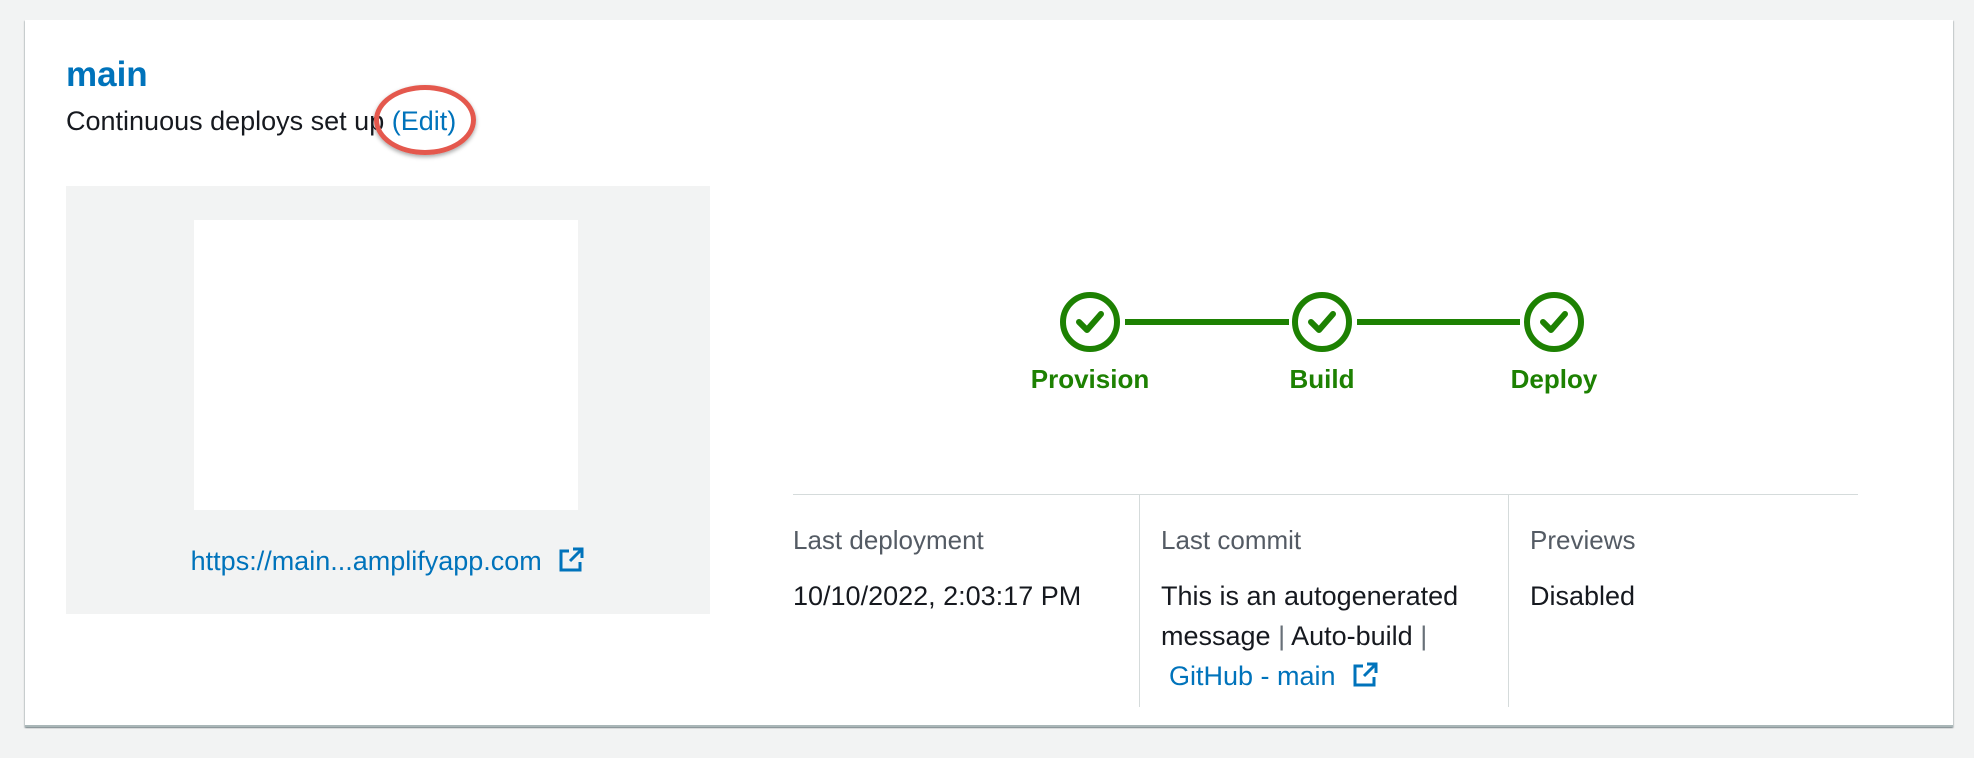  What do you see at coordinates (1554, 379) in the screenshot?
I see `step-label: Deploy` at bounding box center [1554, 379].